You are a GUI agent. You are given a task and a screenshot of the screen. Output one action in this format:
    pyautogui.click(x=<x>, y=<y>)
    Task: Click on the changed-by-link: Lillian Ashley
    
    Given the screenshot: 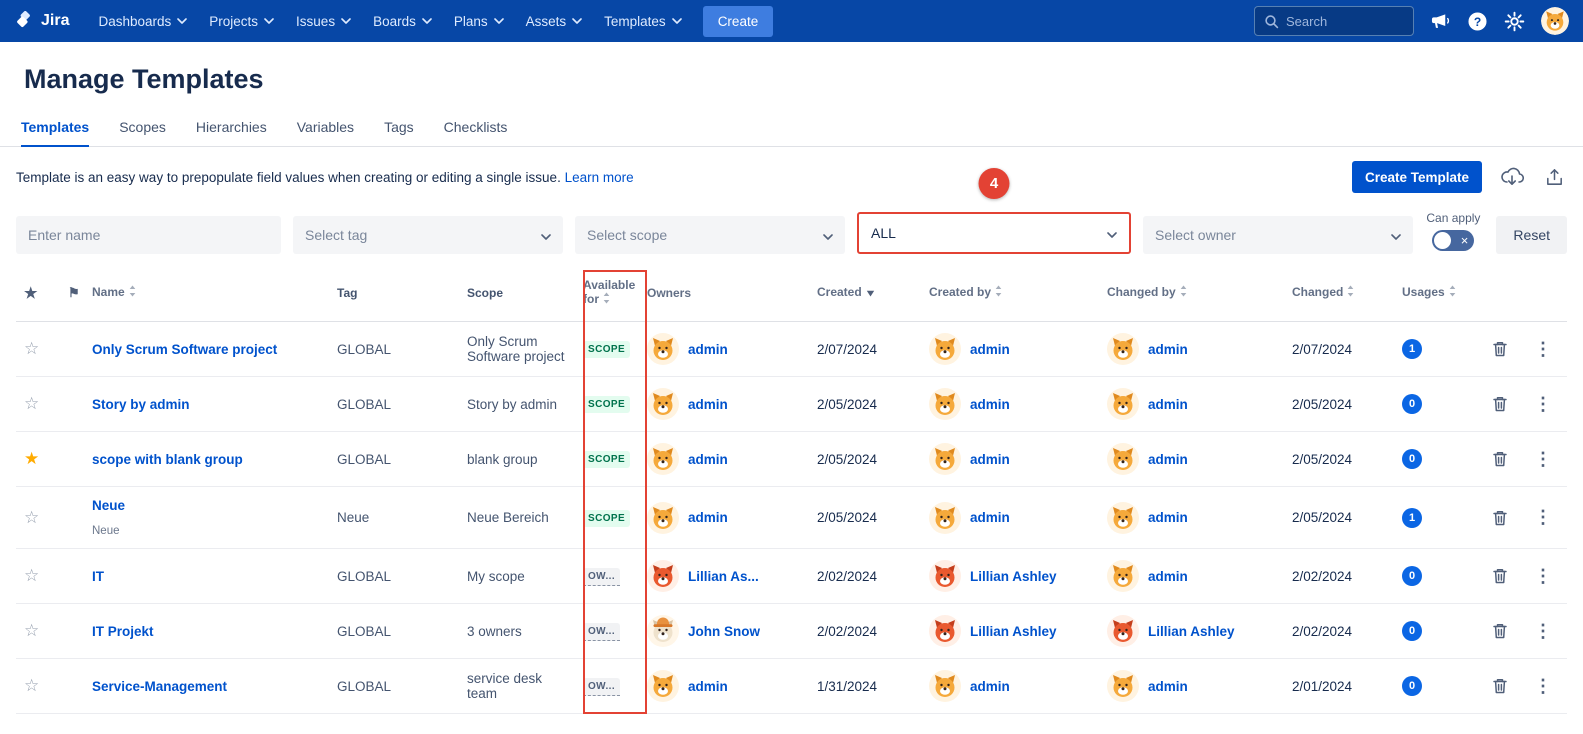 What is the action you would take?
    pyautogui.click(x=1191, y=631)
    